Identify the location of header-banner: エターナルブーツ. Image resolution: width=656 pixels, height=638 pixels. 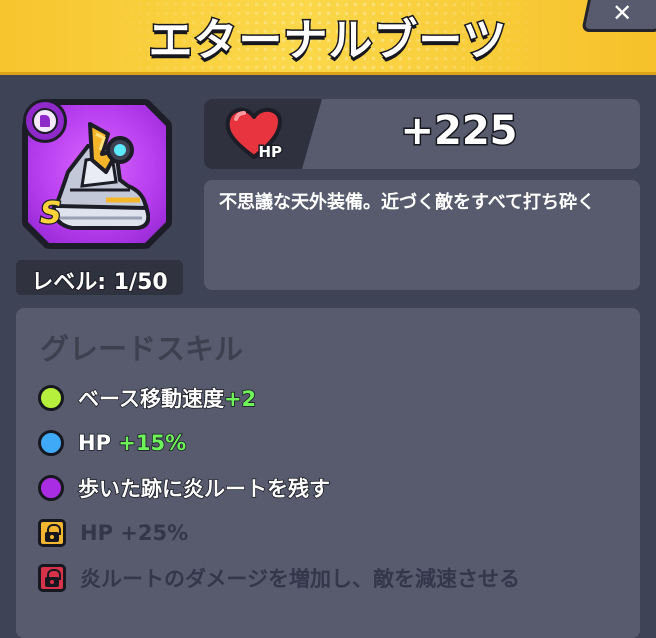
(328, 37).